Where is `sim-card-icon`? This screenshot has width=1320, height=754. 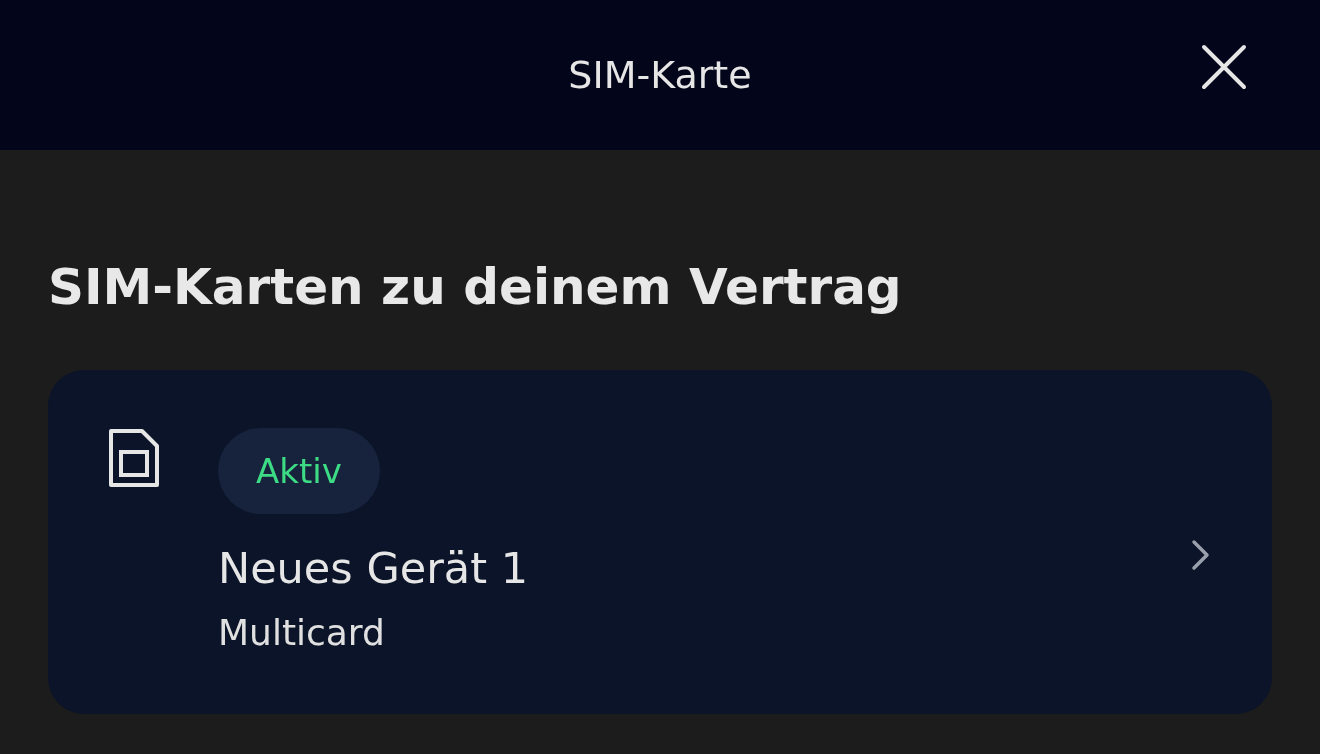
sim-card-icon is located at coordinates (134, 458).